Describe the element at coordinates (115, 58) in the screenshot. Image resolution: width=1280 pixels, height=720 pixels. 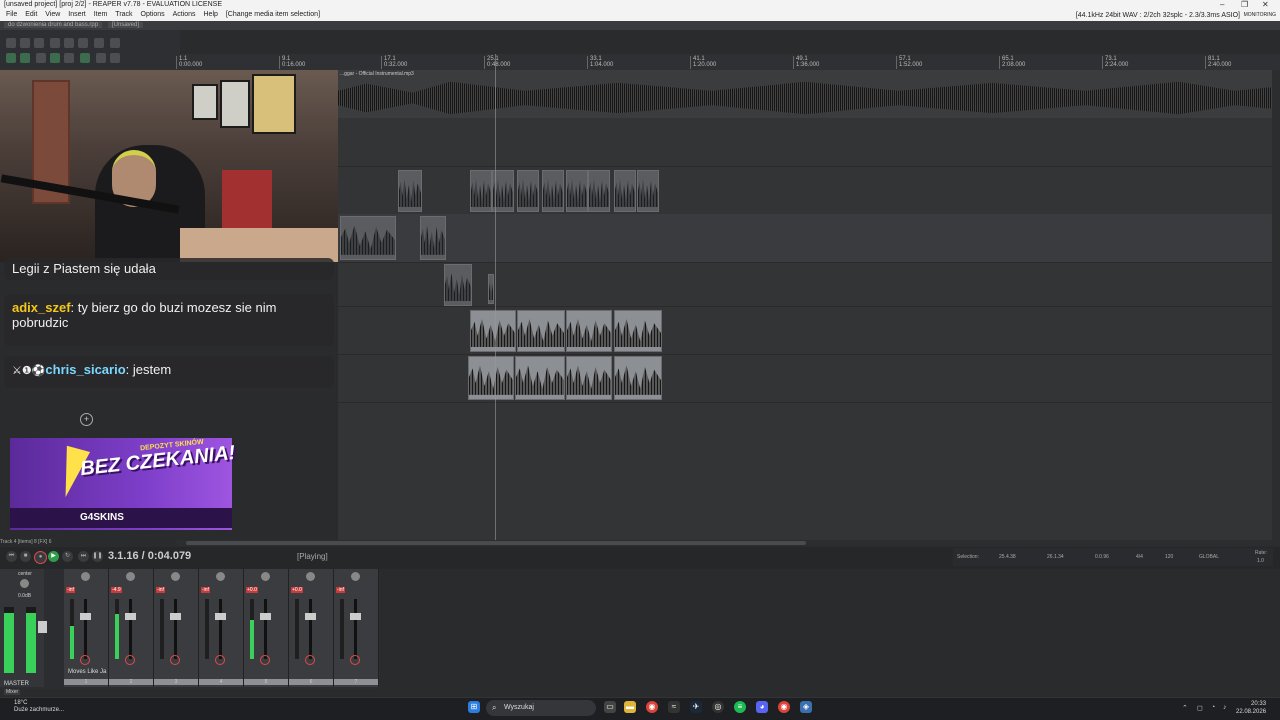
I see `tool-icon` at that location.